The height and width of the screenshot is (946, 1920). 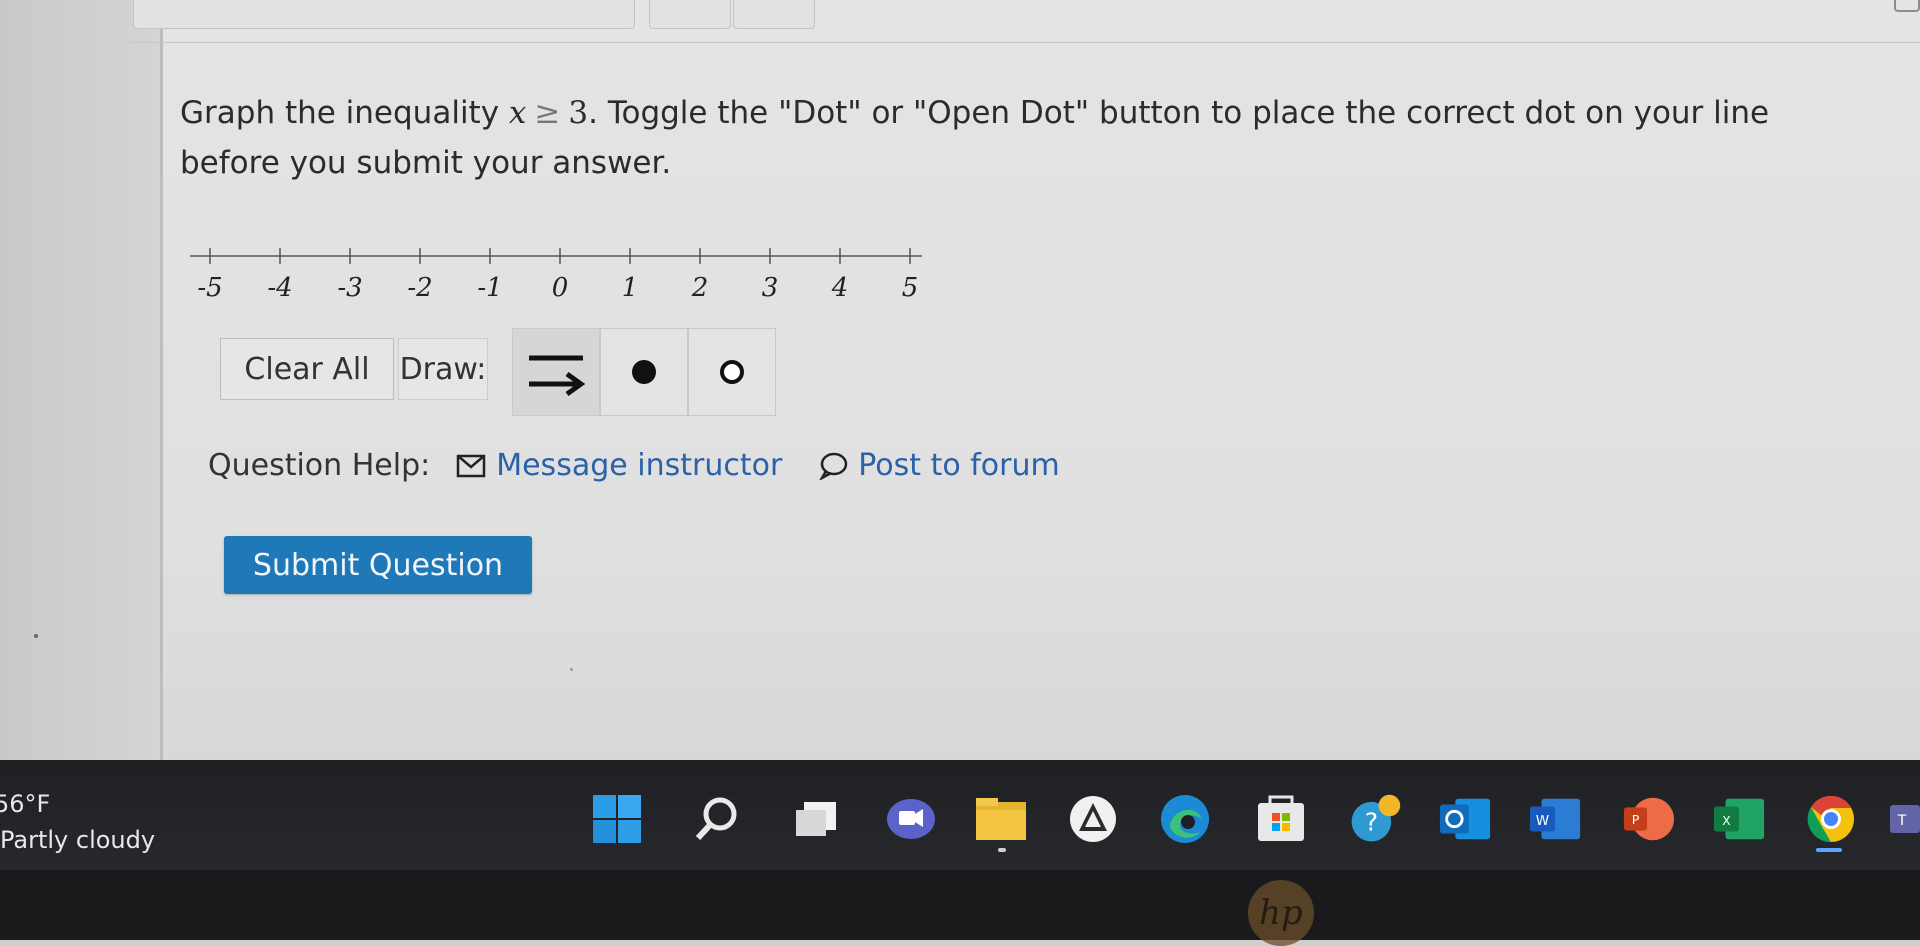 What do you see at coordinates (1281, 913) in the screenshot?
I see `hp-logo: hp` at bounding box center [1281, 913].